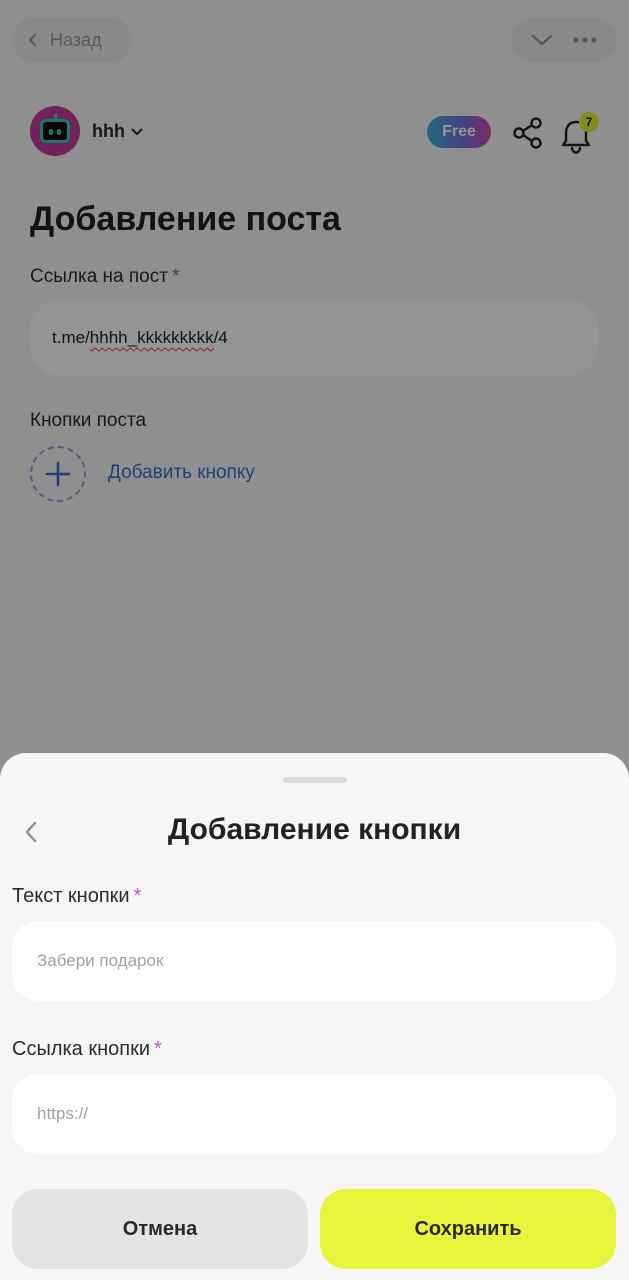 This screenshot has width=629, height=1280. What do you see at coordinates (77, 896) in the screenshot?
I see `button-text-label: Текст кнопки *` at bounding box center [77, 896].